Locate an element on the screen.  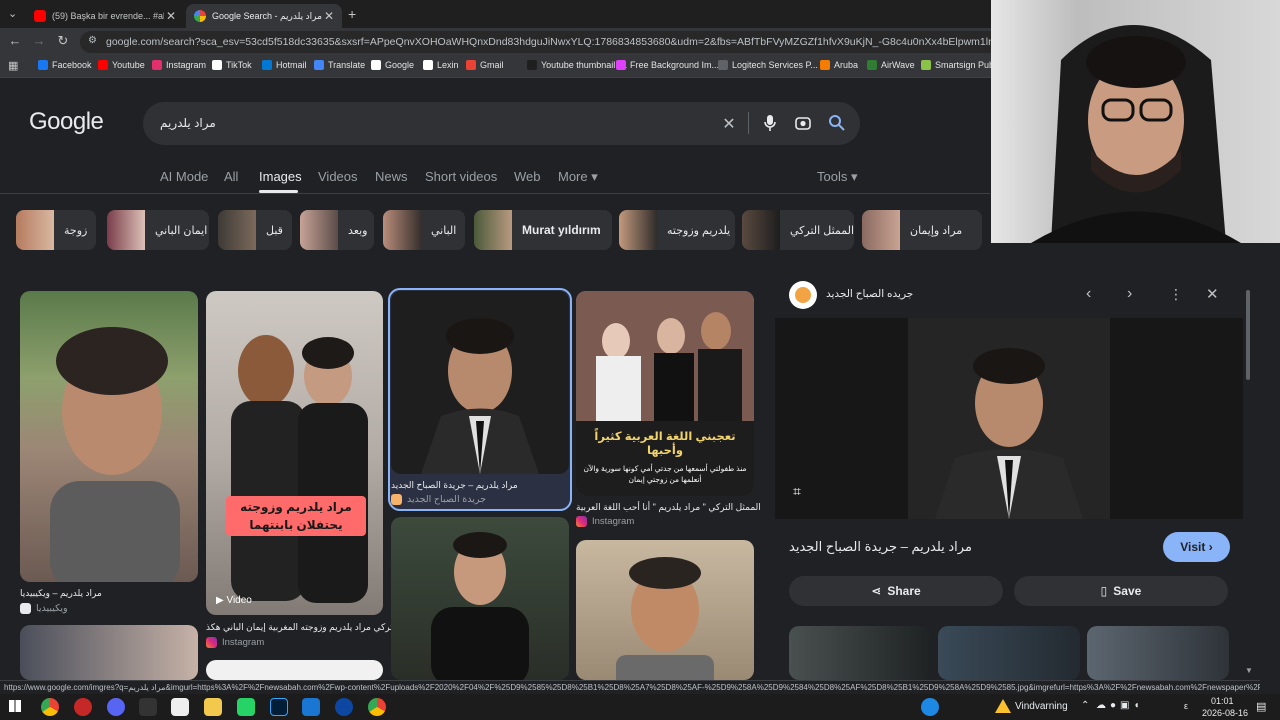
tray-chevron-icon: ⌃ is located at coordinates (1085, 705).